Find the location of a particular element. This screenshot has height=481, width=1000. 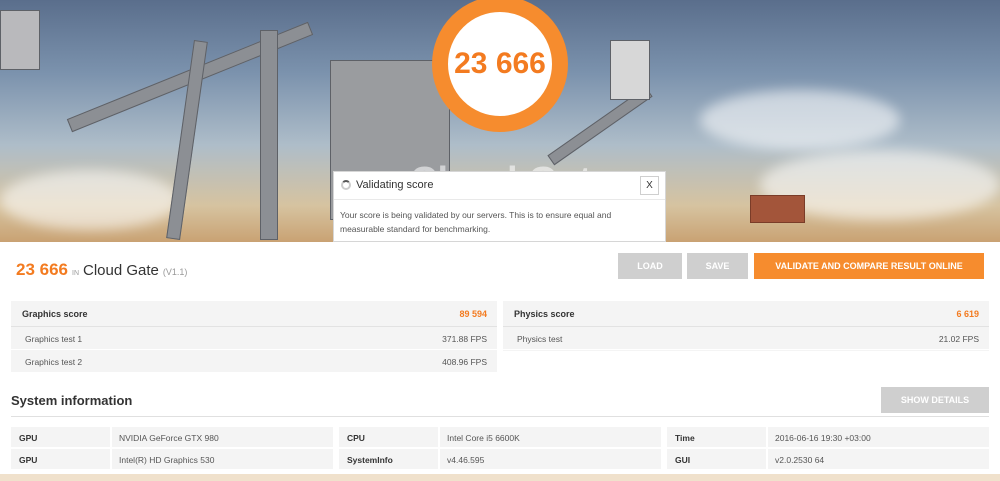

spinner-icon is located at coordinates (346, 185).